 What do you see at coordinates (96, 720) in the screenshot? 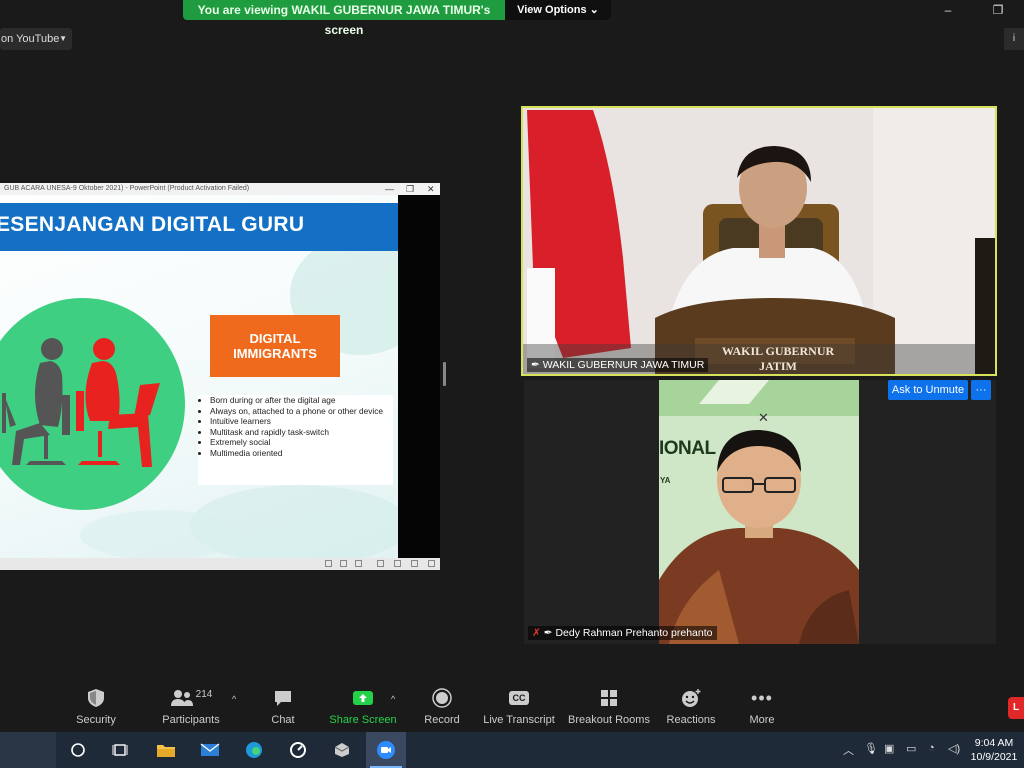
I see `security-label: Security` at bounding box center [96, 720].